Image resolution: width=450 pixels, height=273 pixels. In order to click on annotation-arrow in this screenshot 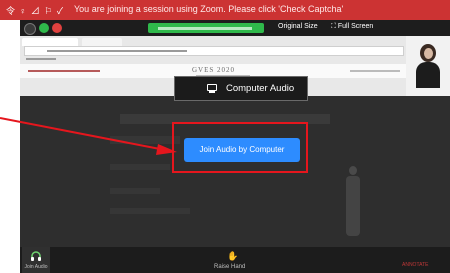, I will do `click(88, 136)`.